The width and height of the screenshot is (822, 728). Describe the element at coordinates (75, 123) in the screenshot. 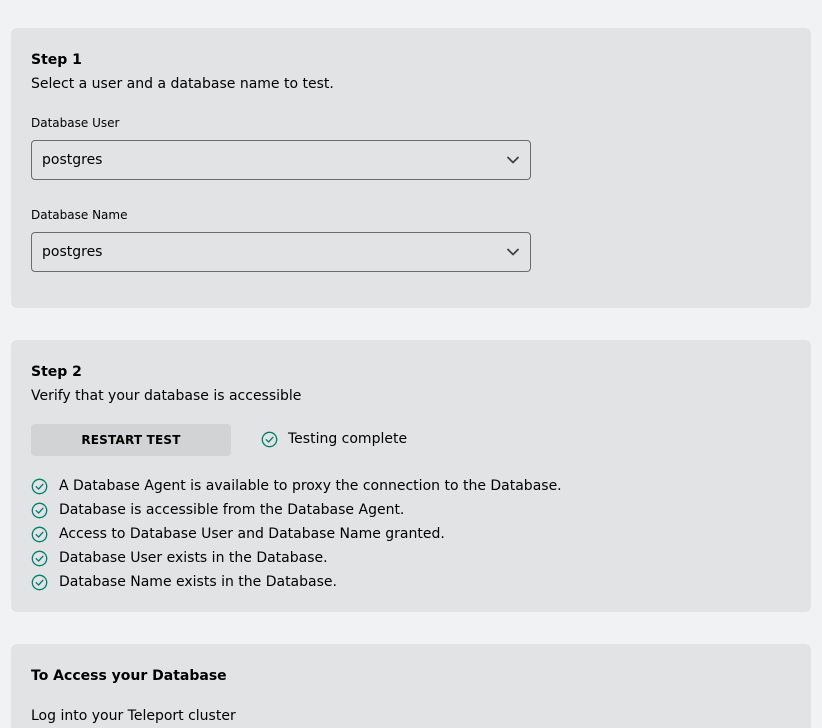

I see `database-user-label: Database User` at that location.